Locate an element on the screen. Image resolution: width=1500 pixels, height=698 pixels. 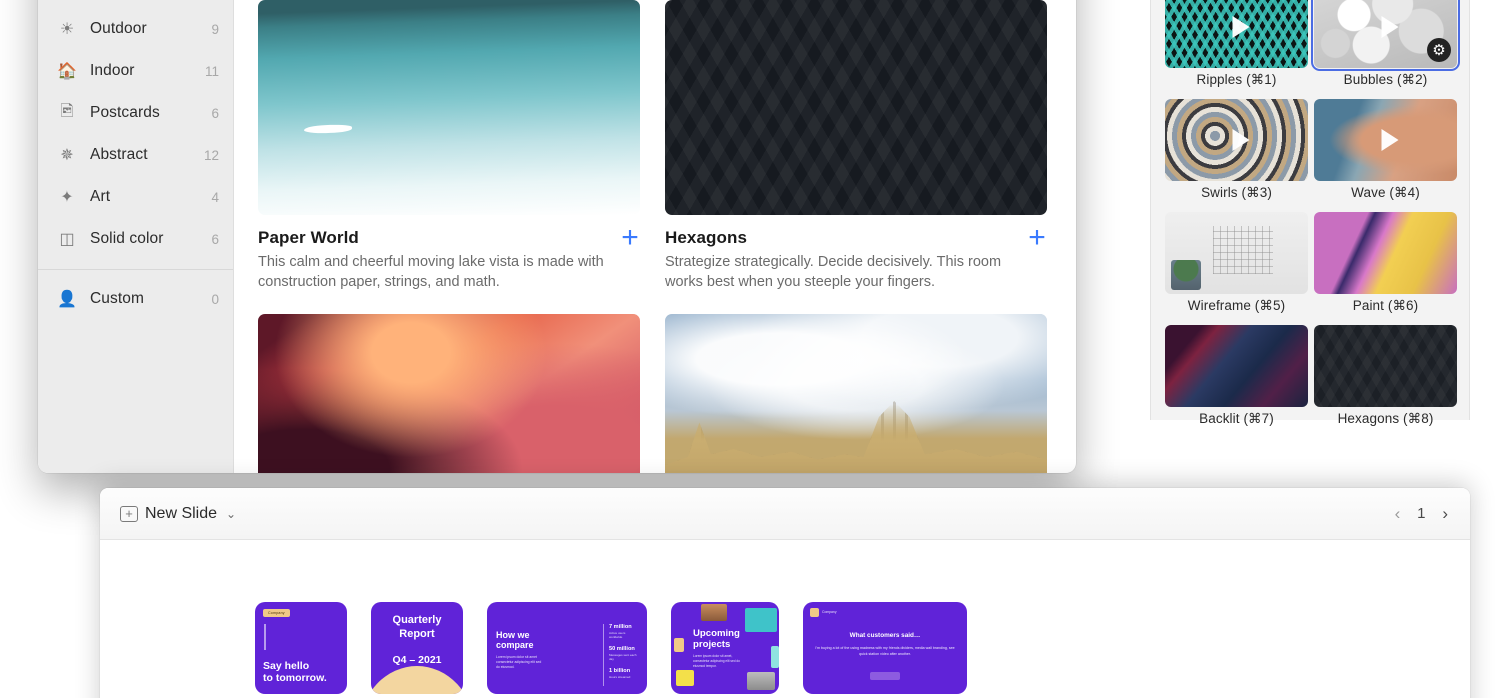
sidebar-item-indoor: 🏠 Indoor 11 is located at coordinates (135, 71).